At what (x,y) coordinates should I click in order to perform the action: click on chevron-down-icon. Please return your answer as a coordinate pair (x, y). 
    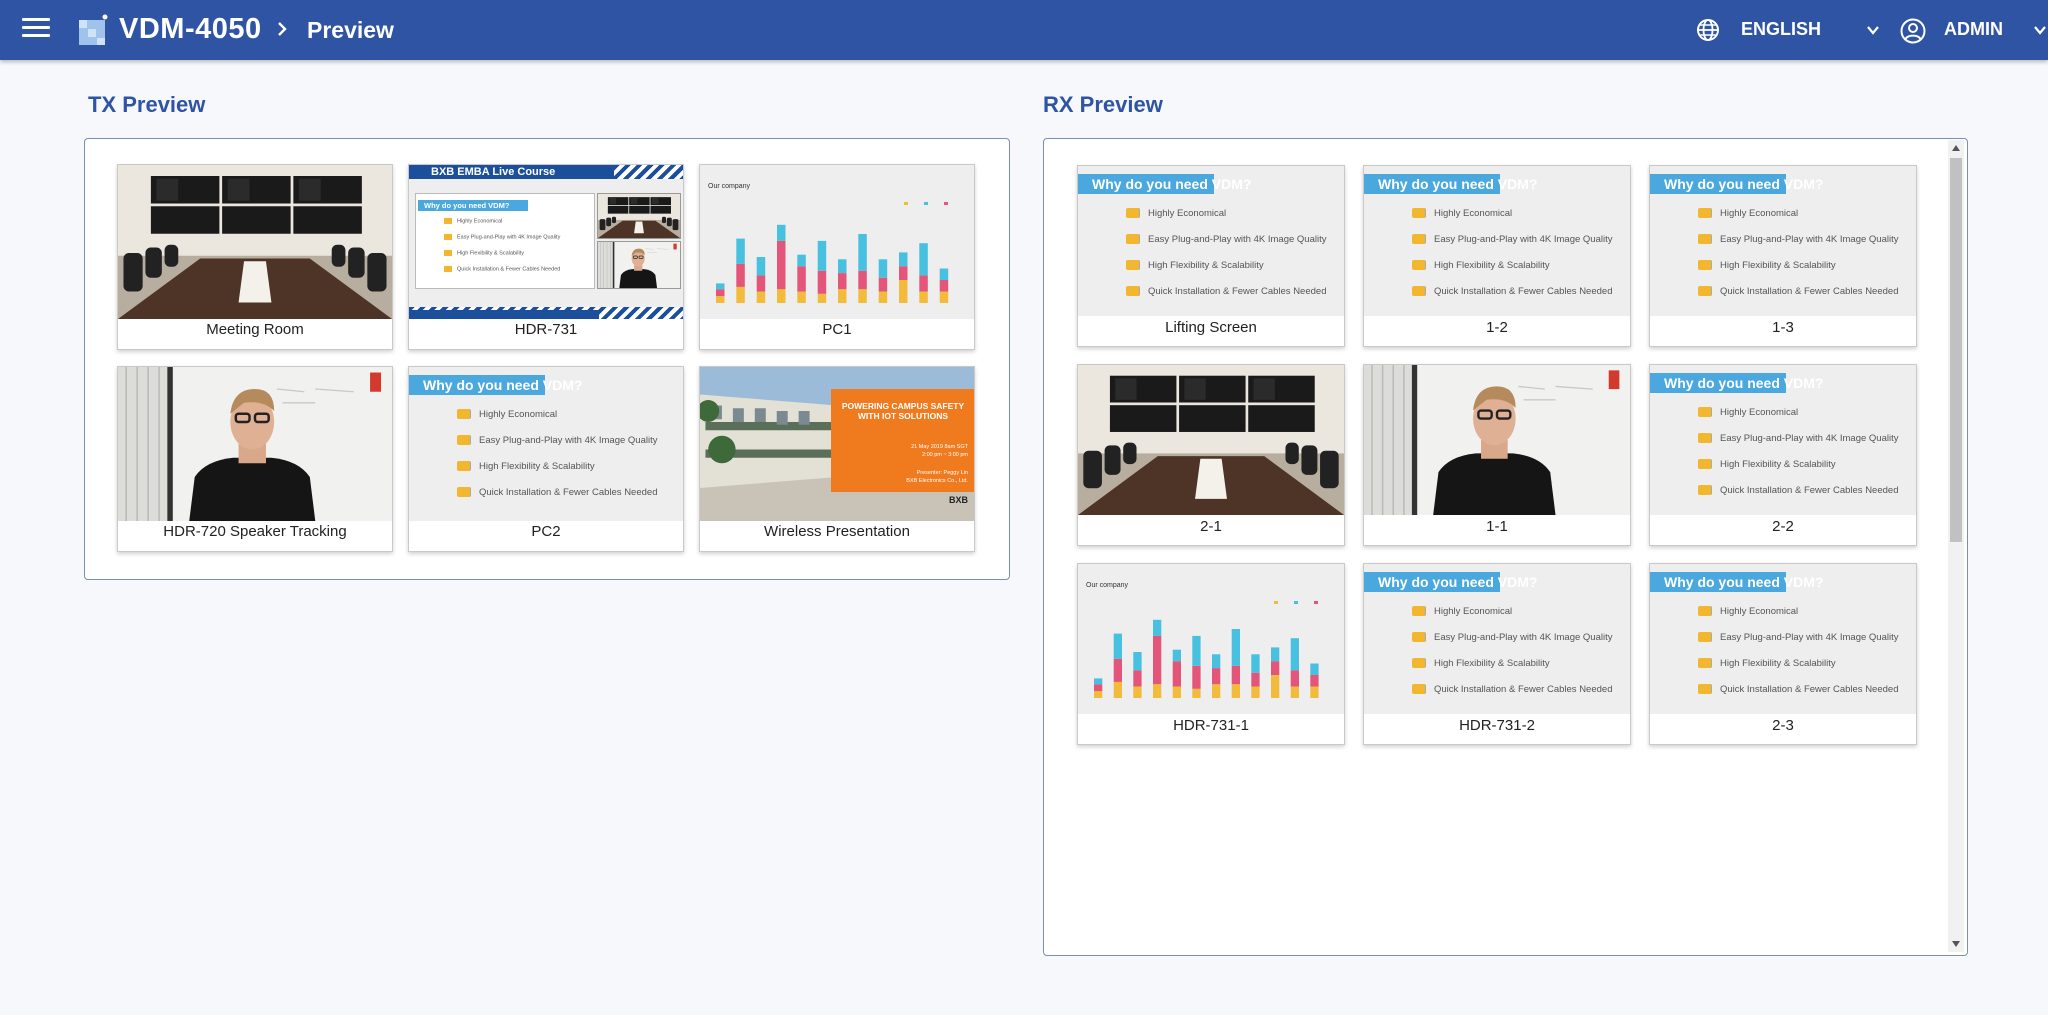
    Looking at the image, I should click on (2040, 30).